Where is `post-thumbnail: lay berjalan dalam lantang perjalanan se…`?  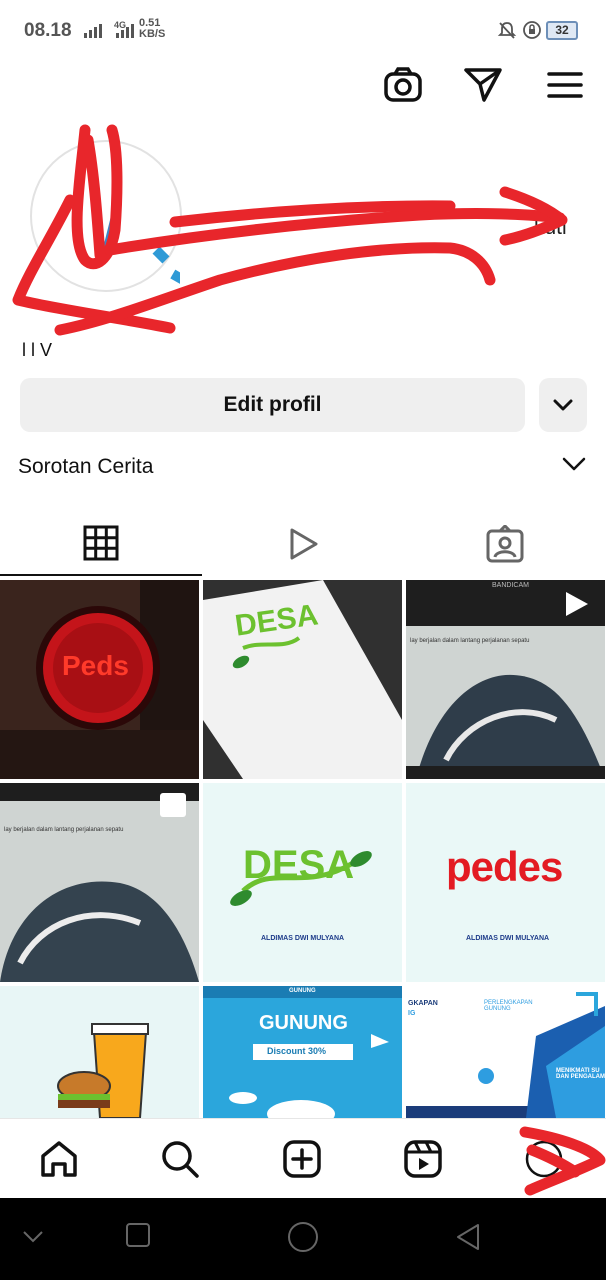
post-thumbnail: lay berjalan dalam lantang perjalanan se… is located at coordinates (99, 882).